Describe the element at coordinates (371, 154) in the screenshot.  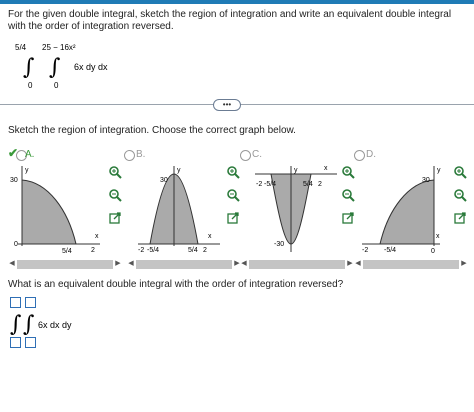
I see `option-d-label: D.` at that location.